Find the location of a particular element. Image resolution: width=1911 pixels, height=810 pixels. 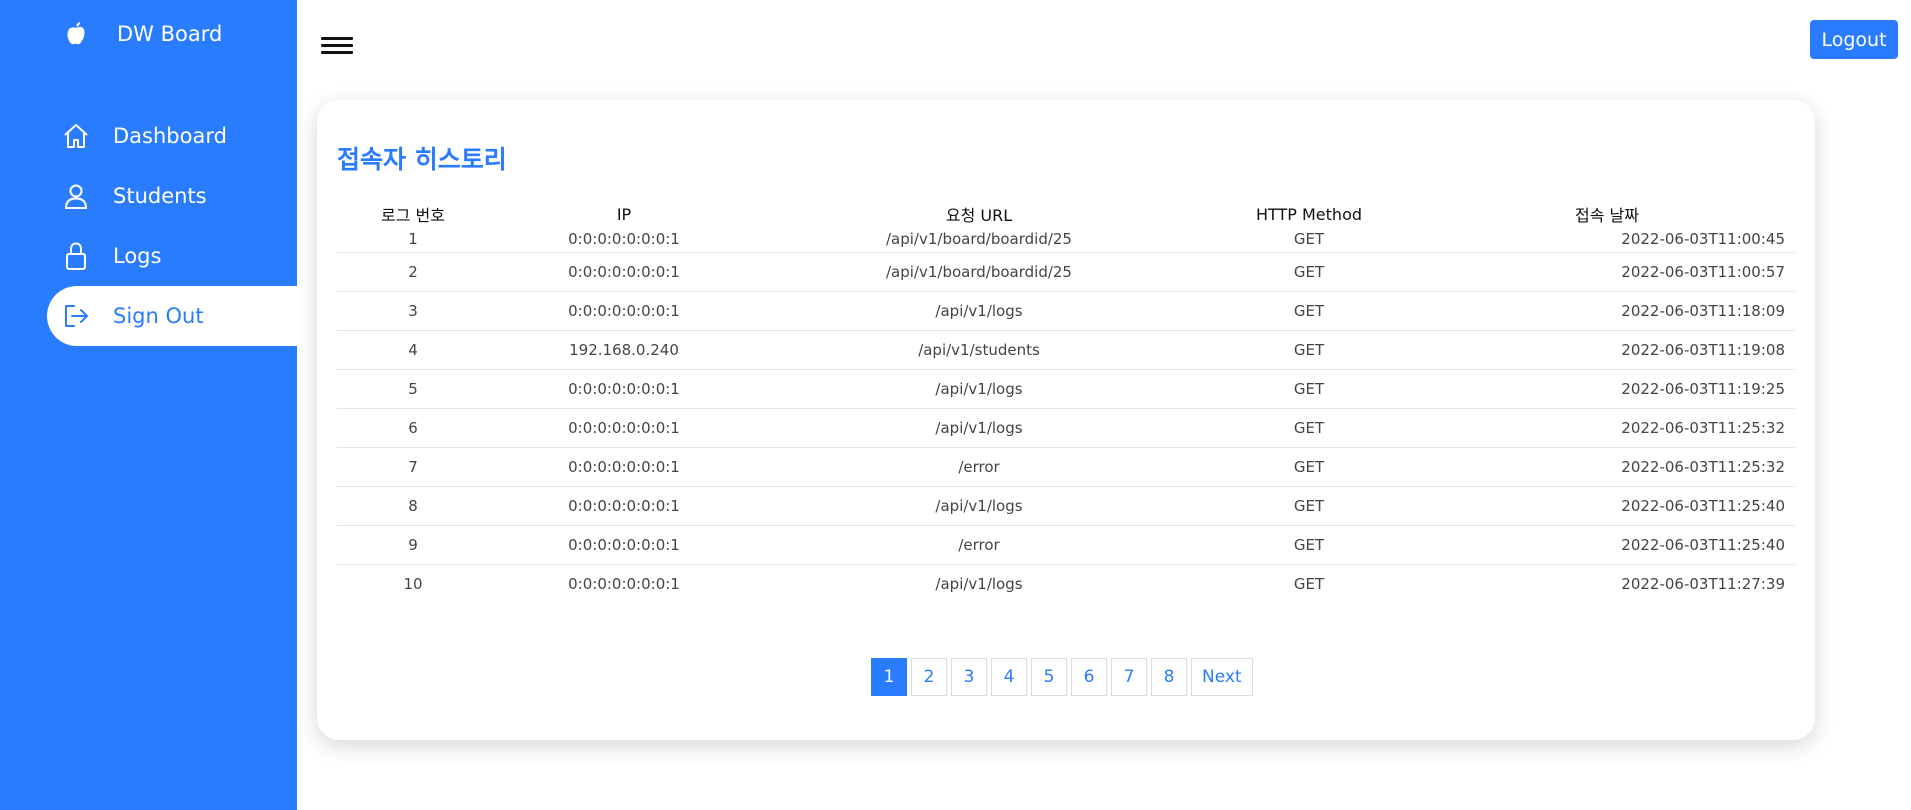

cell-log-id: 5 is located at coordinates (413, 388).